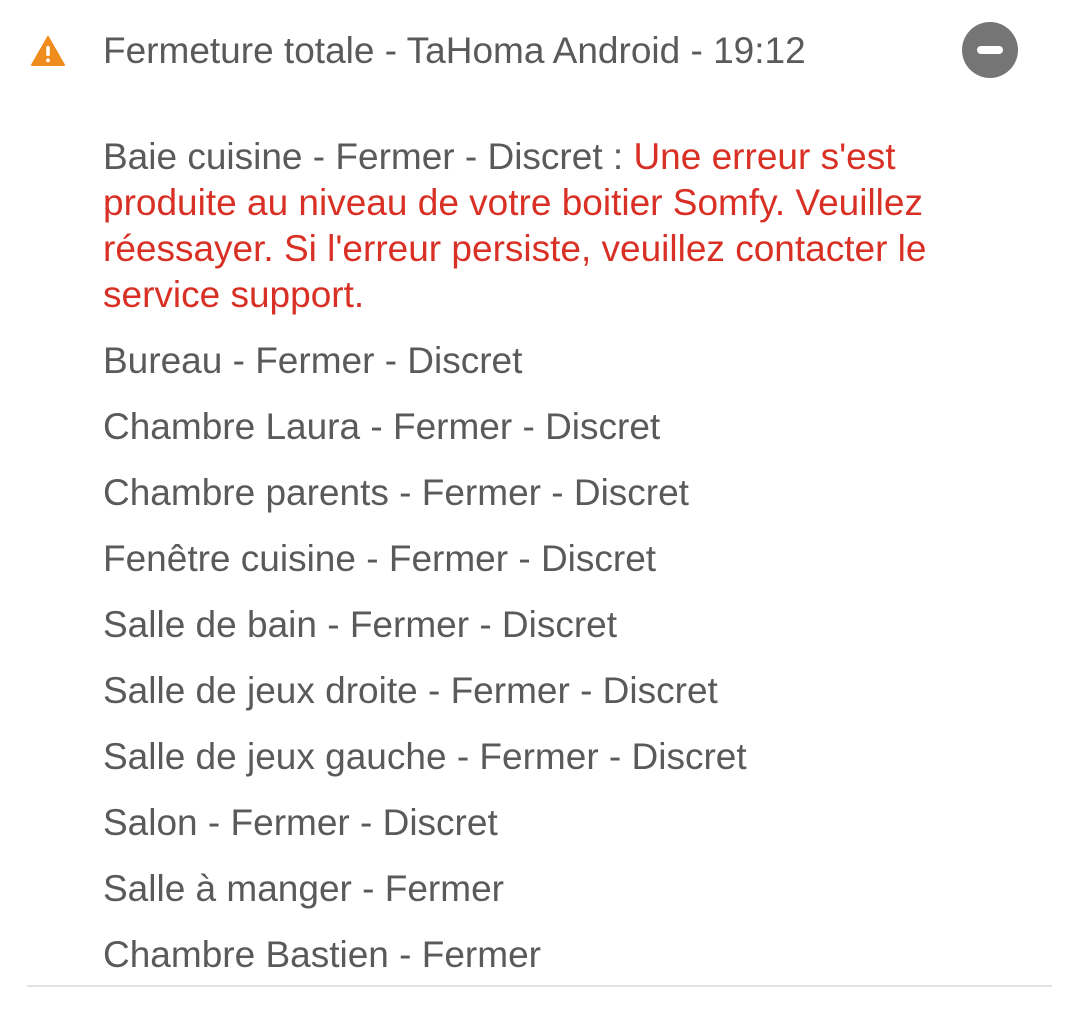  What do you see at coordinates (396, 492) in the screenshot?
I see `list-item: Chambre parents - Fermer - Discret` at bounding box center [396, 492].